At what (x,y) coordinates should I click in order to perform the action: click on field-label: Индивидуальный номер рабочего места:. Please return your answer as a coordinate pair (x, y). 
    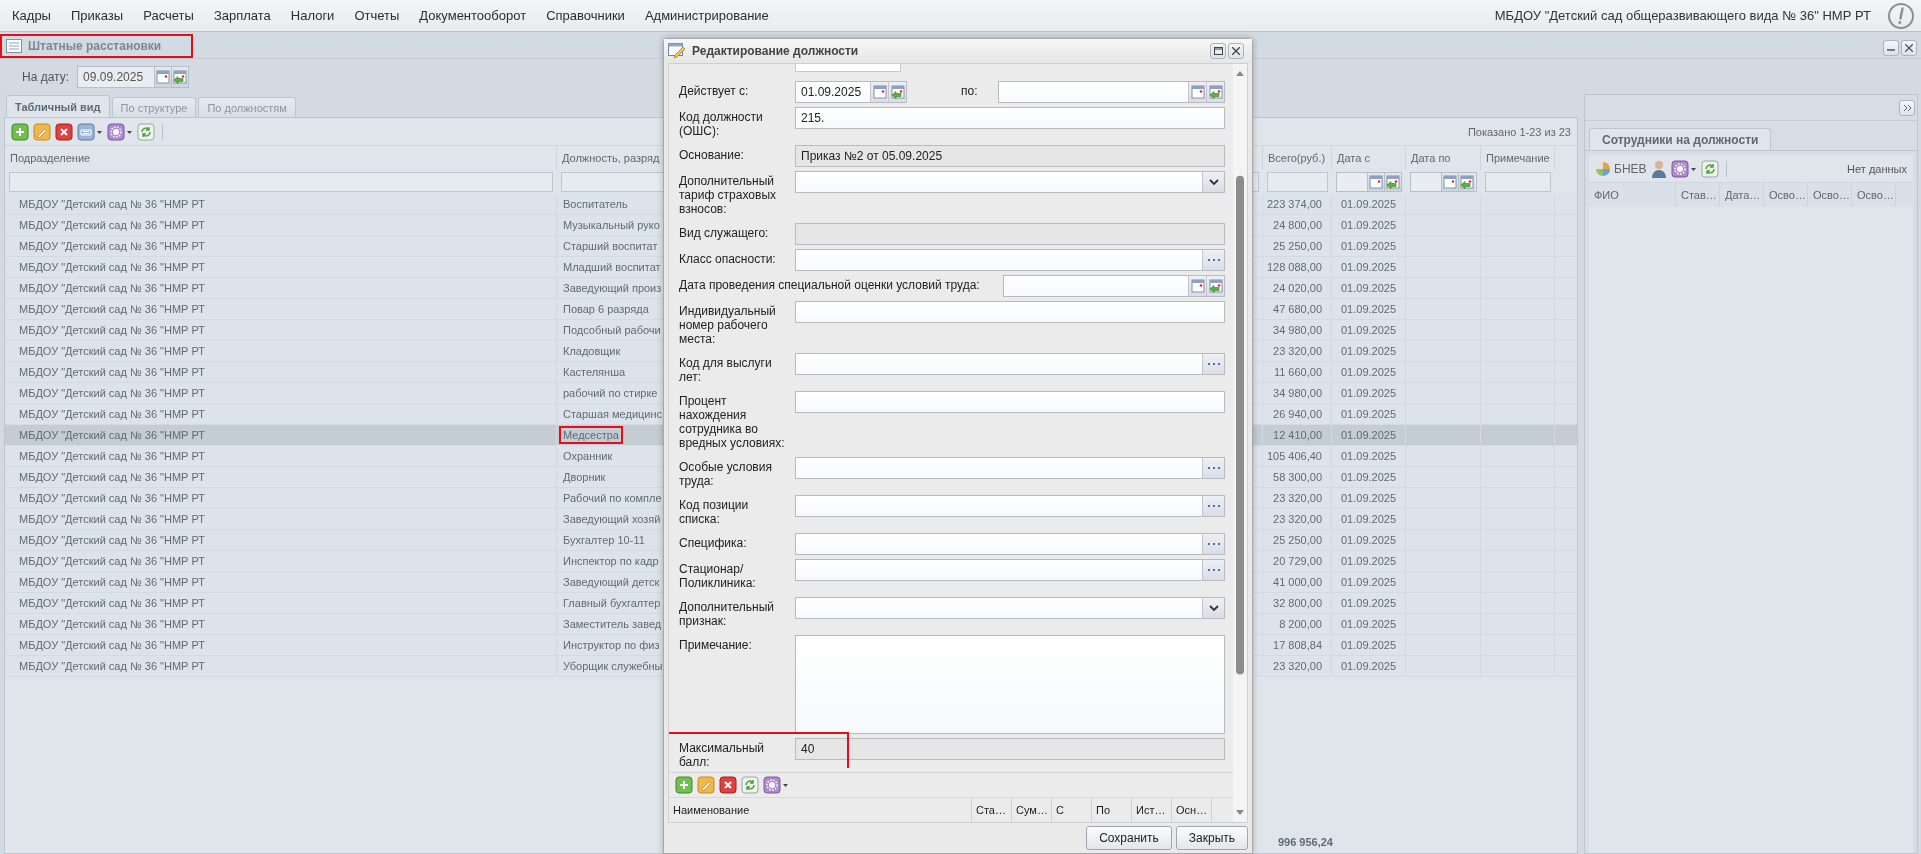
    Looking at the image, I should click on (728, 325).